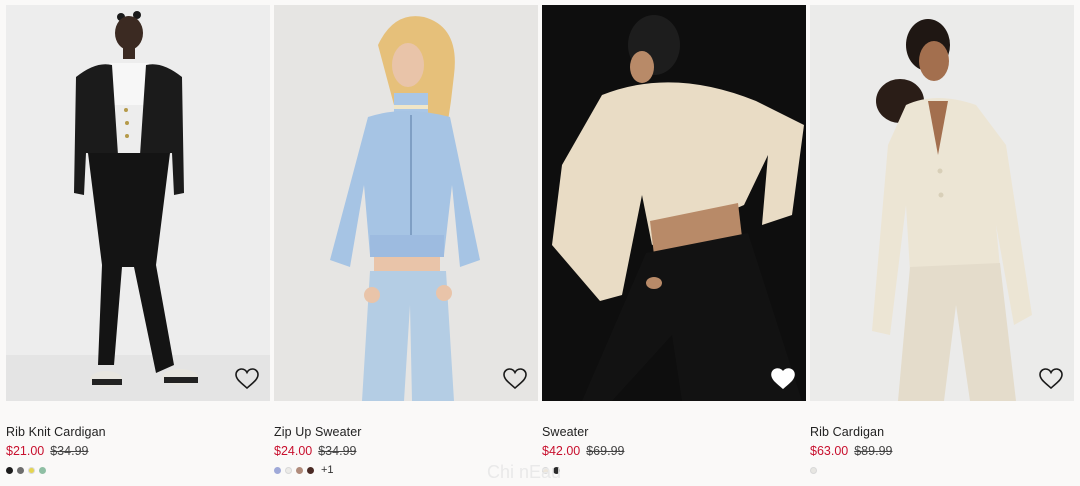  Describe the element at coordinates (583, 451) in the screenshot. I see `price-row: $42.00 $69.99` at that location.